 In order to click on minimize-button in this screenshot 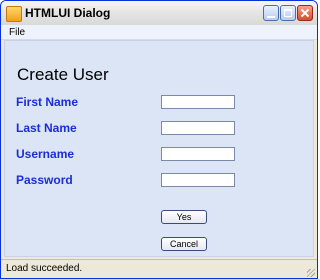, I will do `click(271, 13)`.